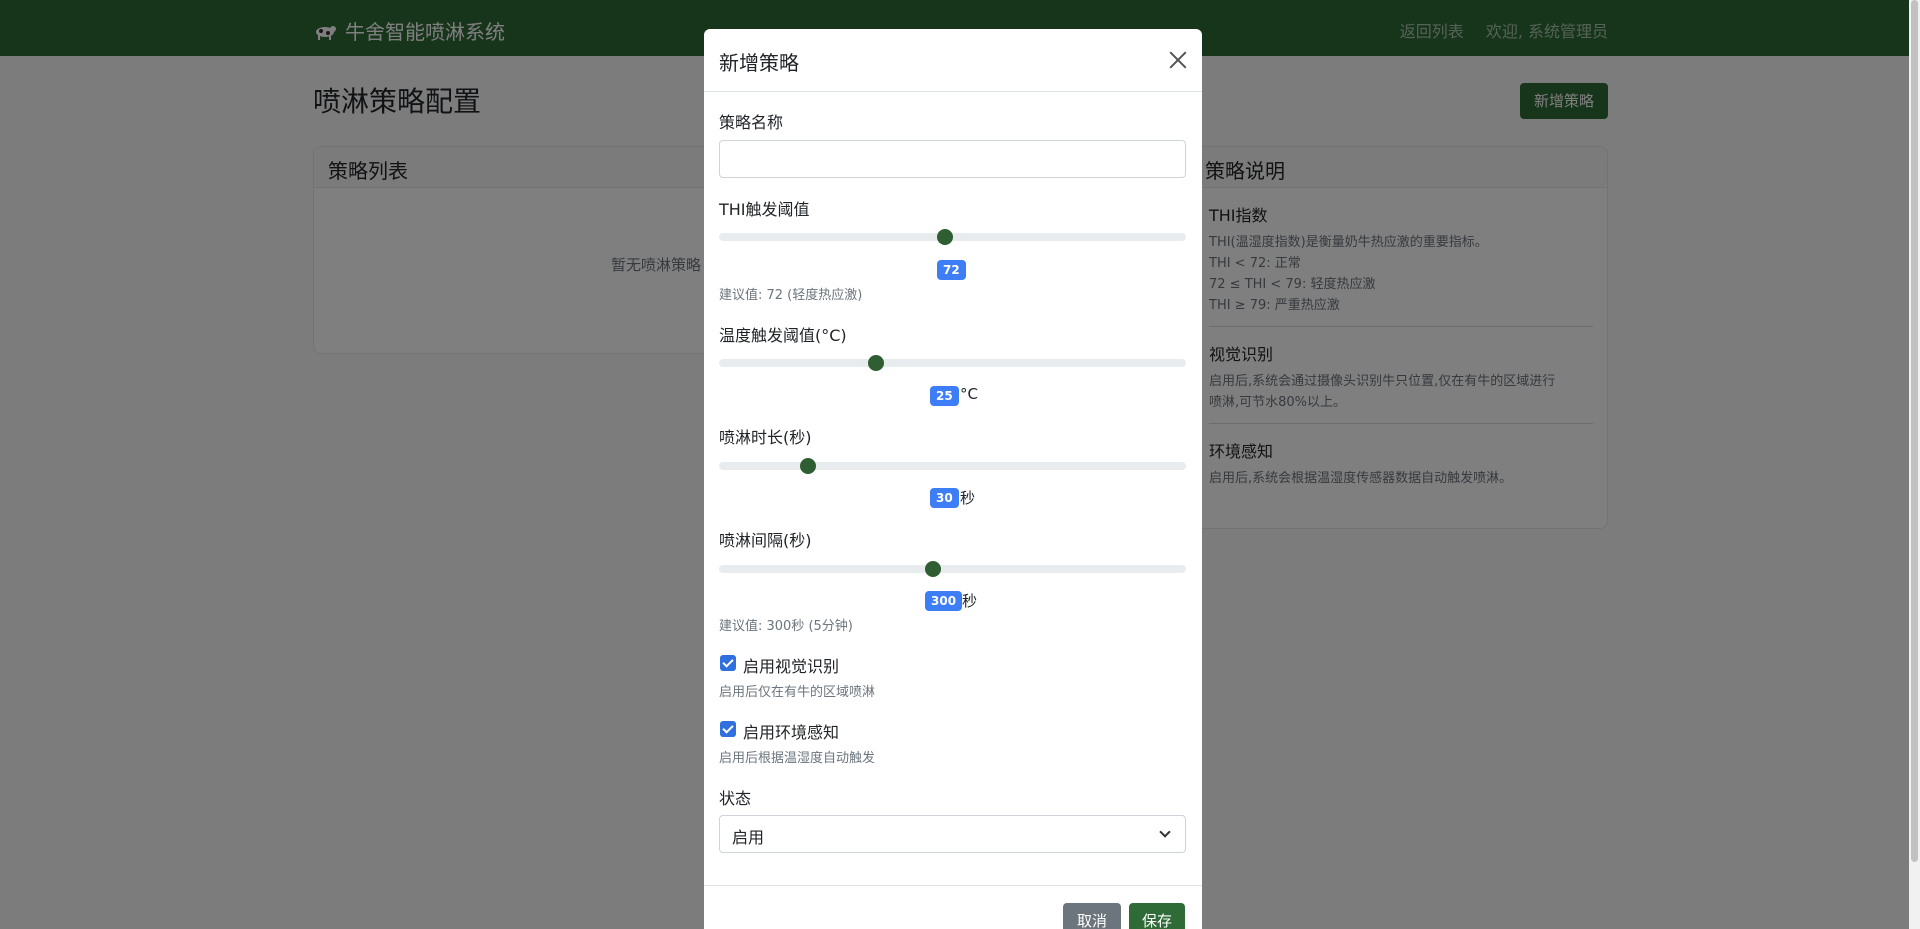  What do you see at coordinates (808, 466) in the screenshot?
I see `duration-slider-thumb` at bounding box center [808, 466].